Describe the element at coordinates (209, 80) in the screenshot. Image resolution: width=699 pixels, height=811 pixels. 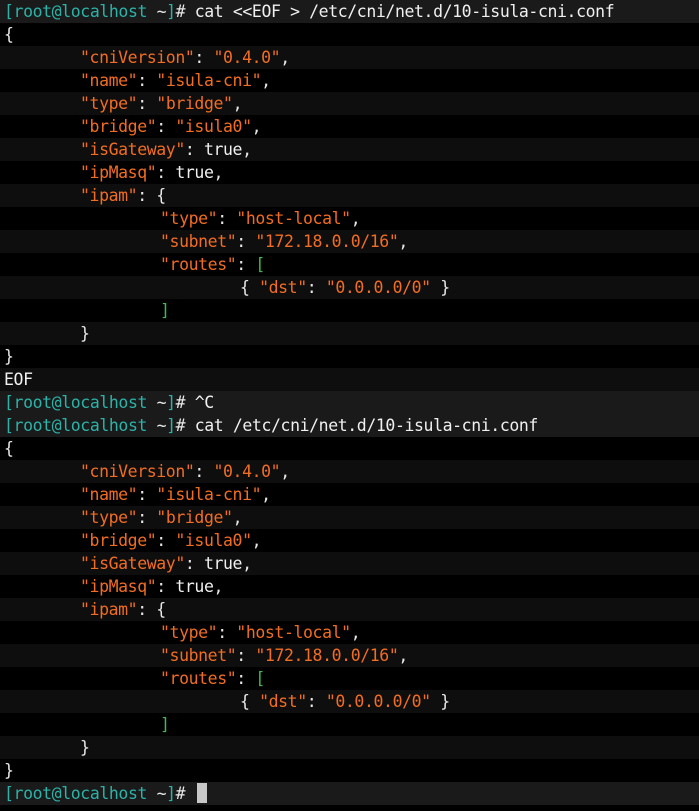
I see `json-value: "isula-cni"` at that location.